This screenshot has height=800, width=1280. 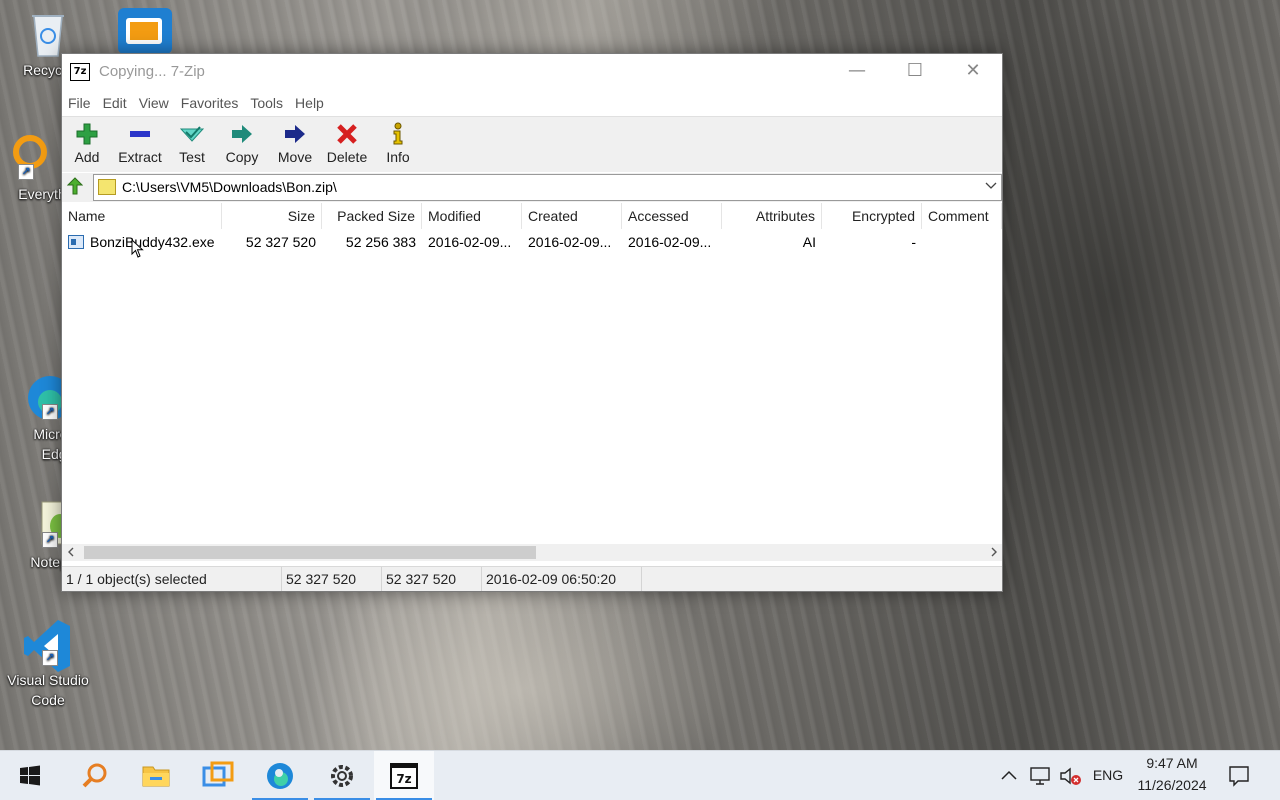 What do you see at coordinates (272, 216) in the screenshot?
I see `column-header-size: Size` at bounding box center [272, 216].